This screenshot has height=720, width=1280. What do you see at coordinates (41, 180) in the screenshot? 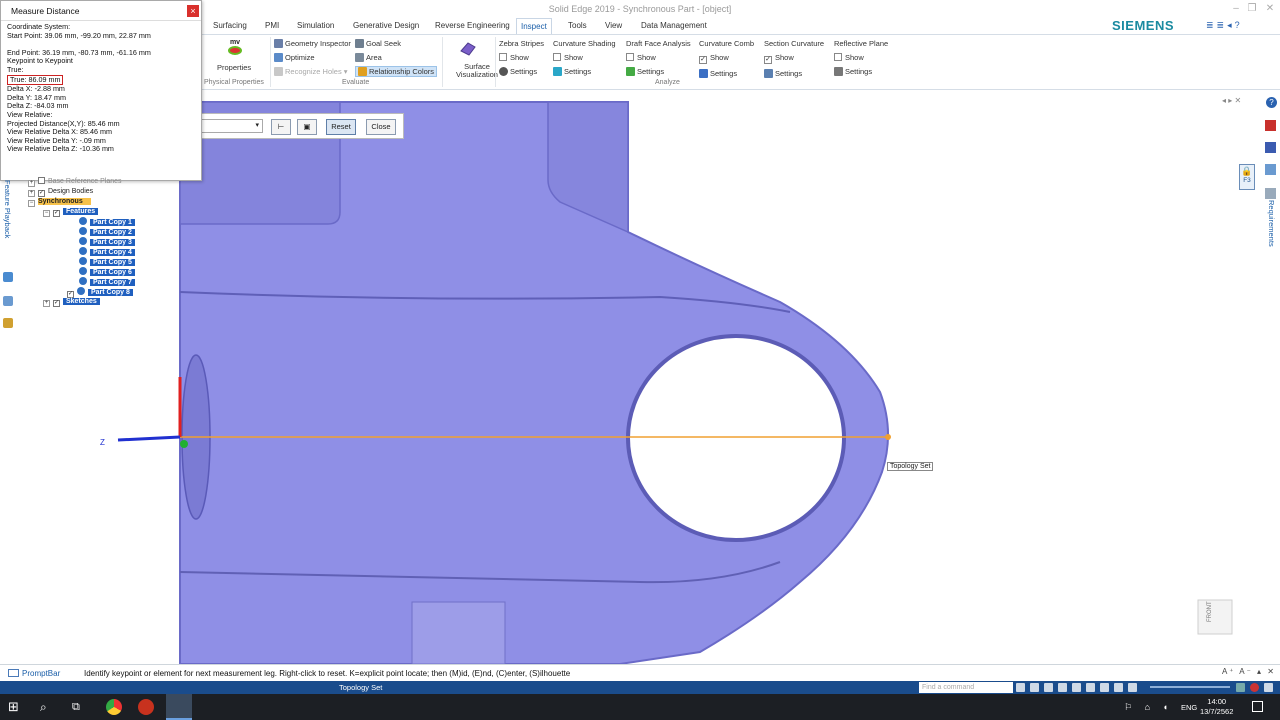
I see `visibility-checkbox` at bounding box center [41, 180].